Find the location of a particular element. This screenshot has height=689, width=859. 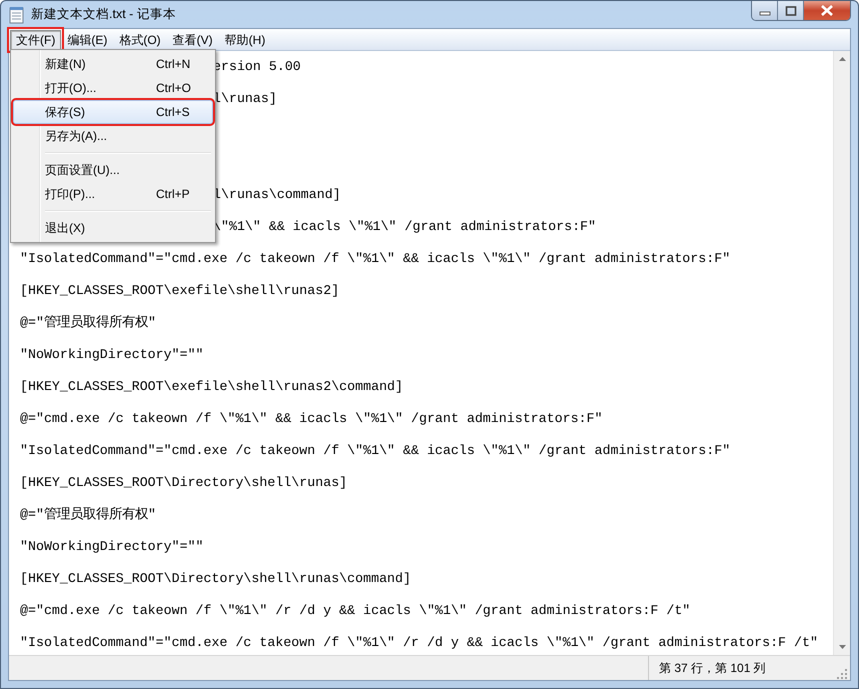

scroll-down-icon is located at coordinates (842, 647).